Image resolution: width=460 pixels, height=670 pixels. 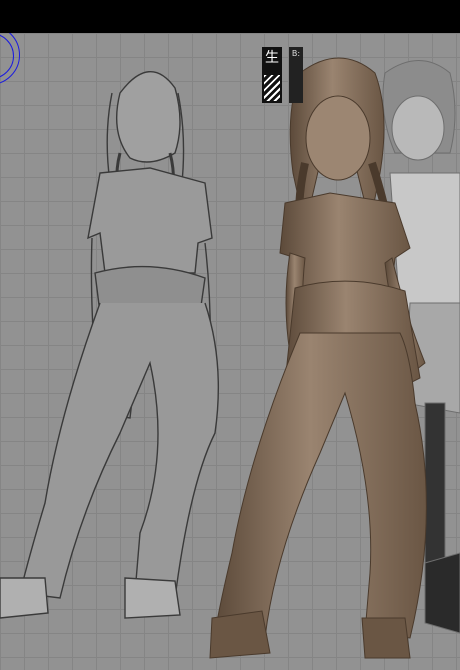 What do you see at coordinates (296, 53) in the screenshot?
I see `badge-small-text: B:` at bounding box center [296, 53].